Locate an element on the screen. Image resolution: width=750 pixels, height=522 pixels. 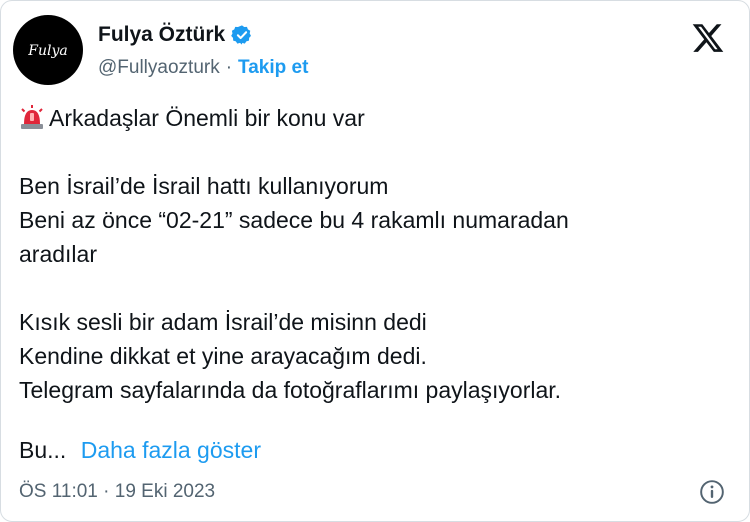
svg-text: Fulya is located at coordinates (47, 51).